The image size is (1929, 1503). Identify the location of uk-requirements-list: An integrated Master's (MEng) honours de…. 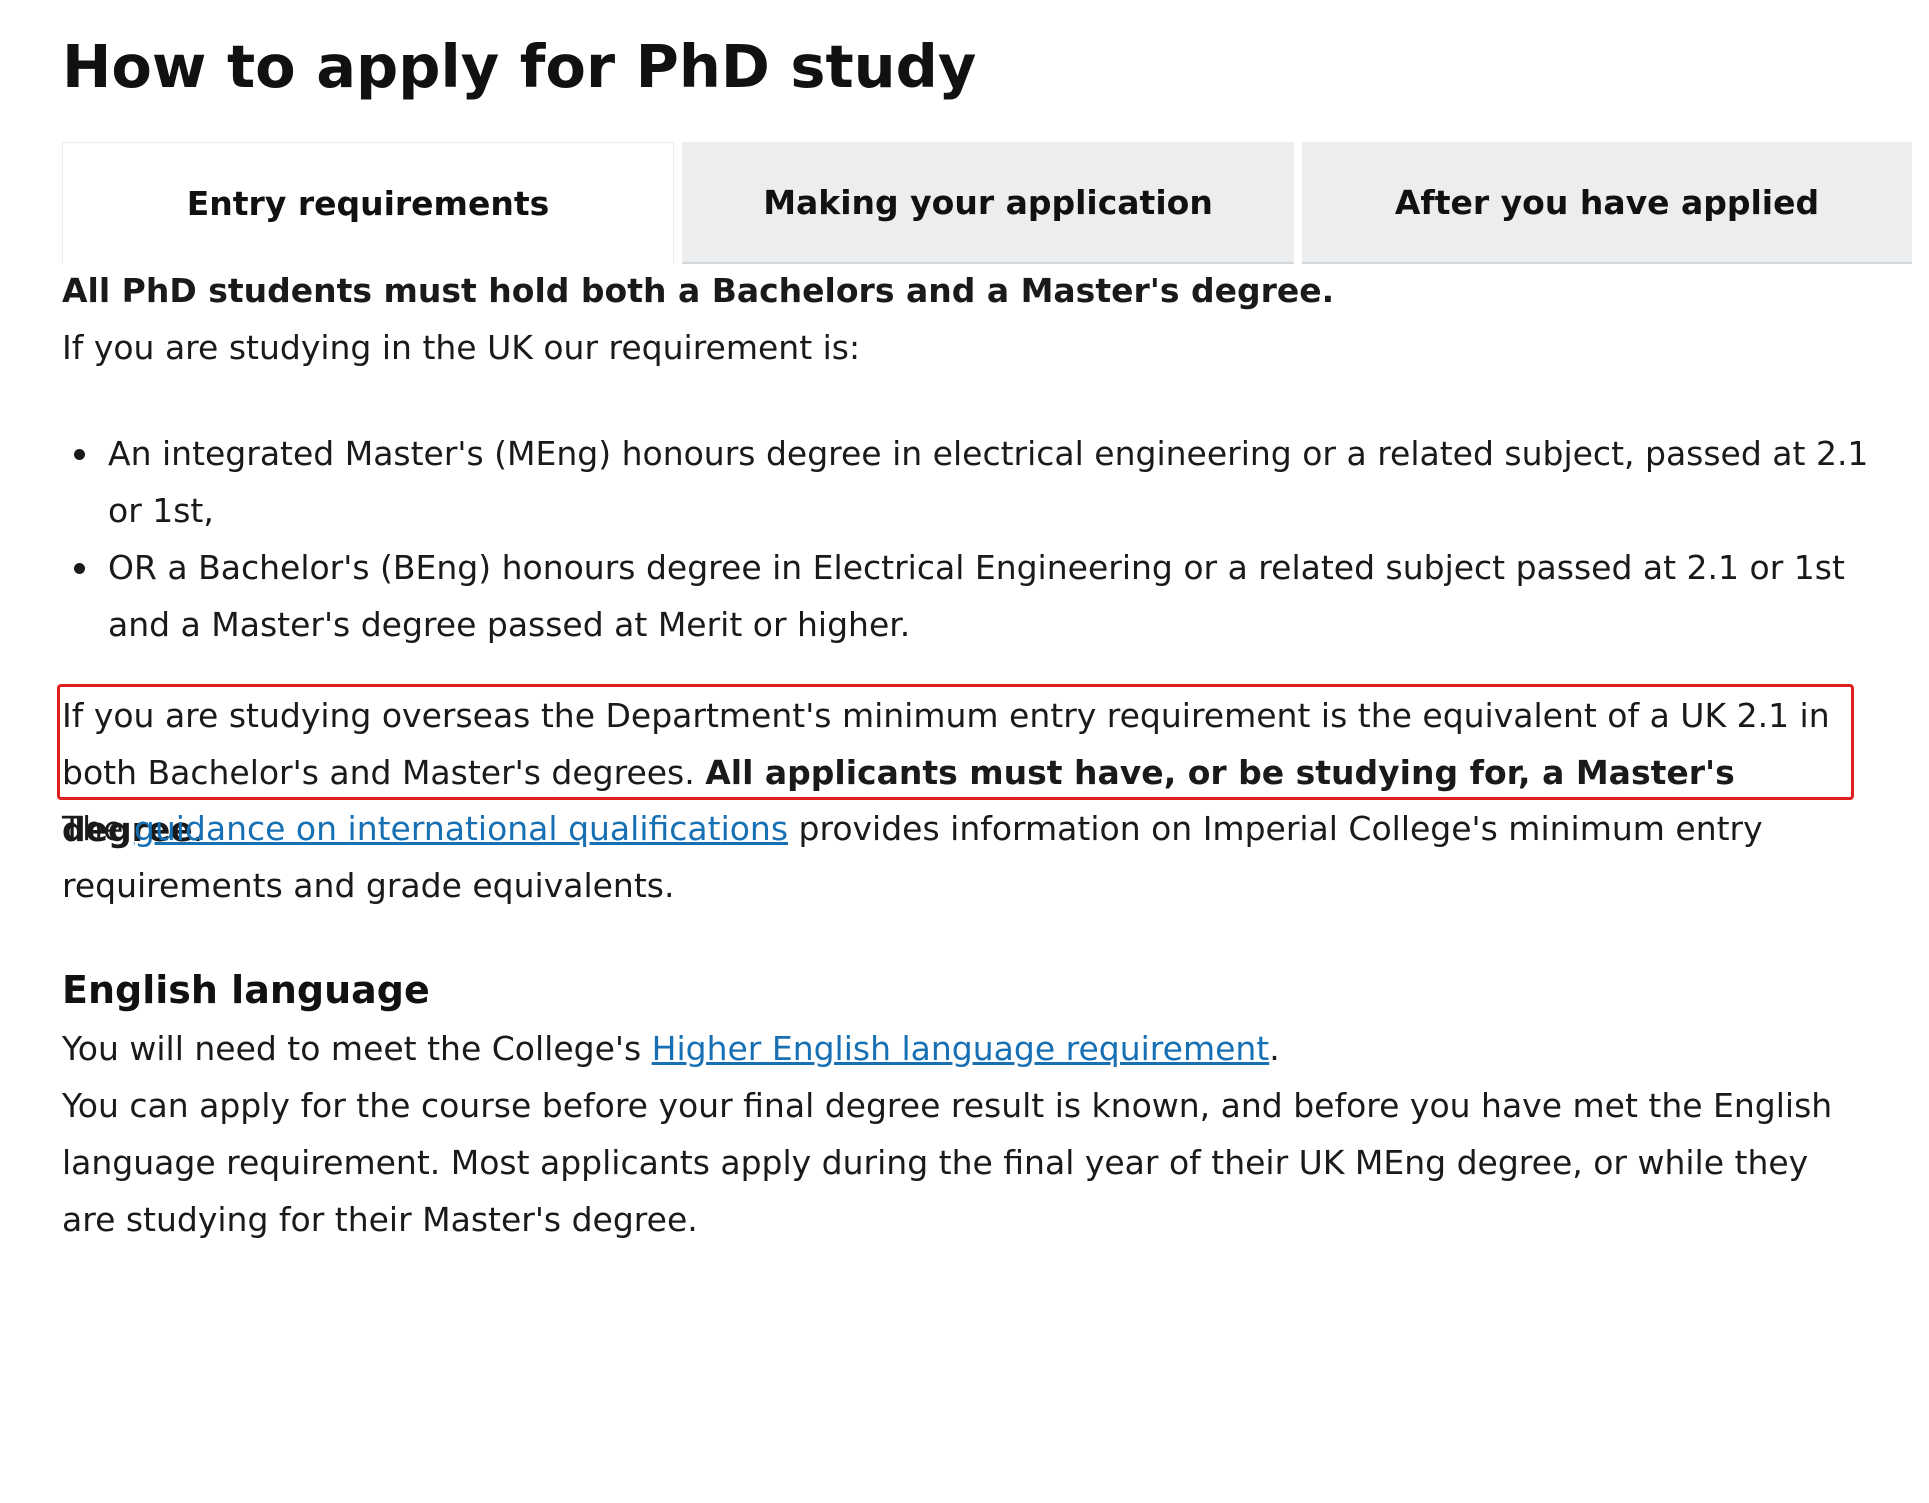
(967, 539).